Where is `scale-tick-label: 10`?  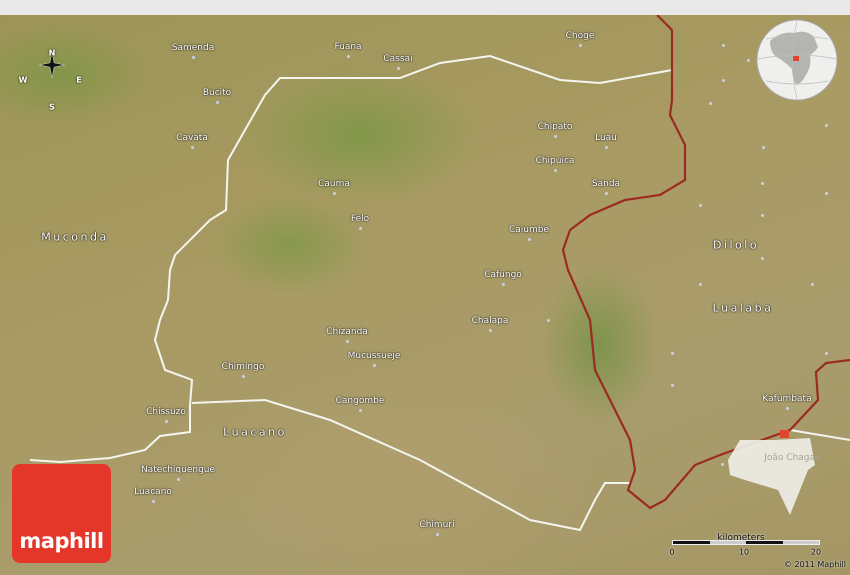 scale-tick-label: 10 is located at coordinates (744, 552).